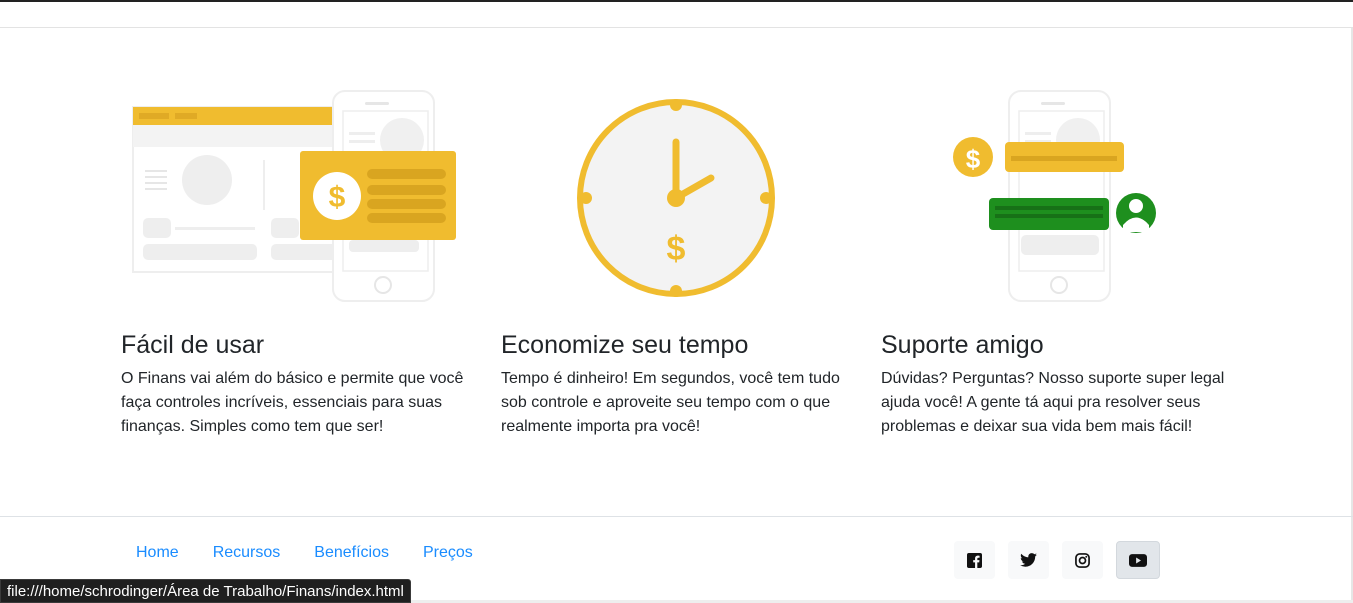 This screenshot has height=603, width=1353. What do you see at coordinates (962, 345) in the screenshot?
I see `feature-title: Suporte amigo` at bounding box center [962, 345].